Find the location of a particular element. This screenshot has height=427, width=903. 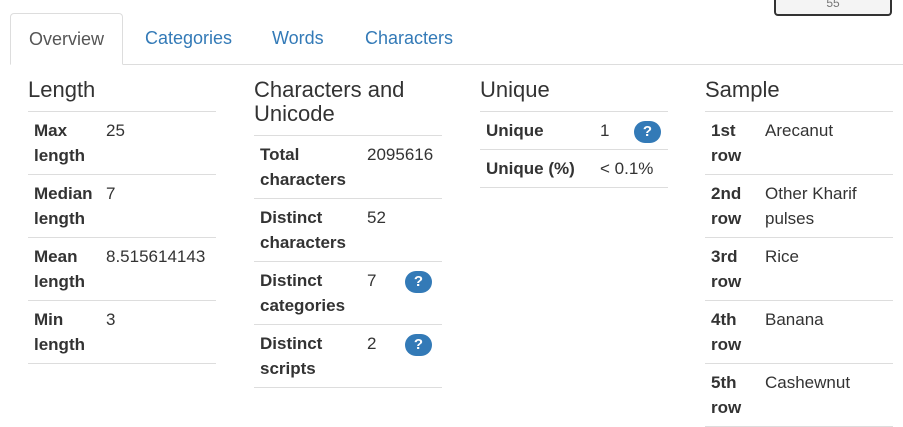

row-value: 1 is located at coordinates (611, 130).